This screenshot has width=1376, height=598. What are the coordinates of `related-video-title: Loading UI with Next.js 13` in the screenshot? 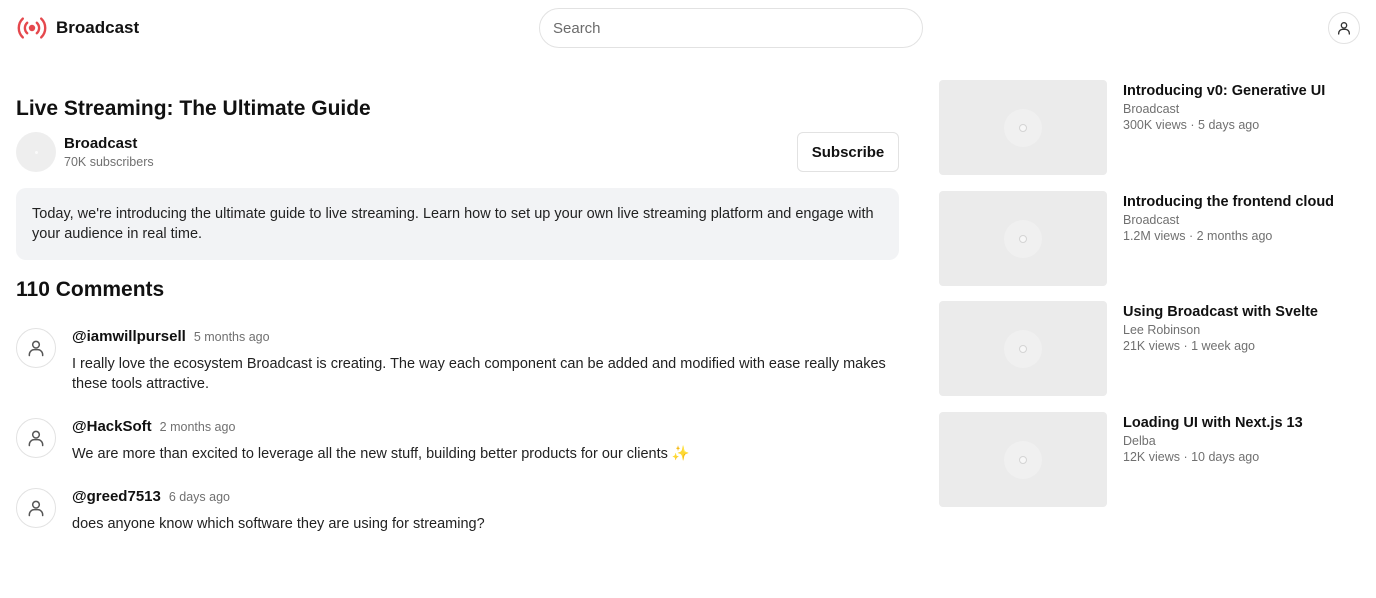 It's located at (1213, 423).